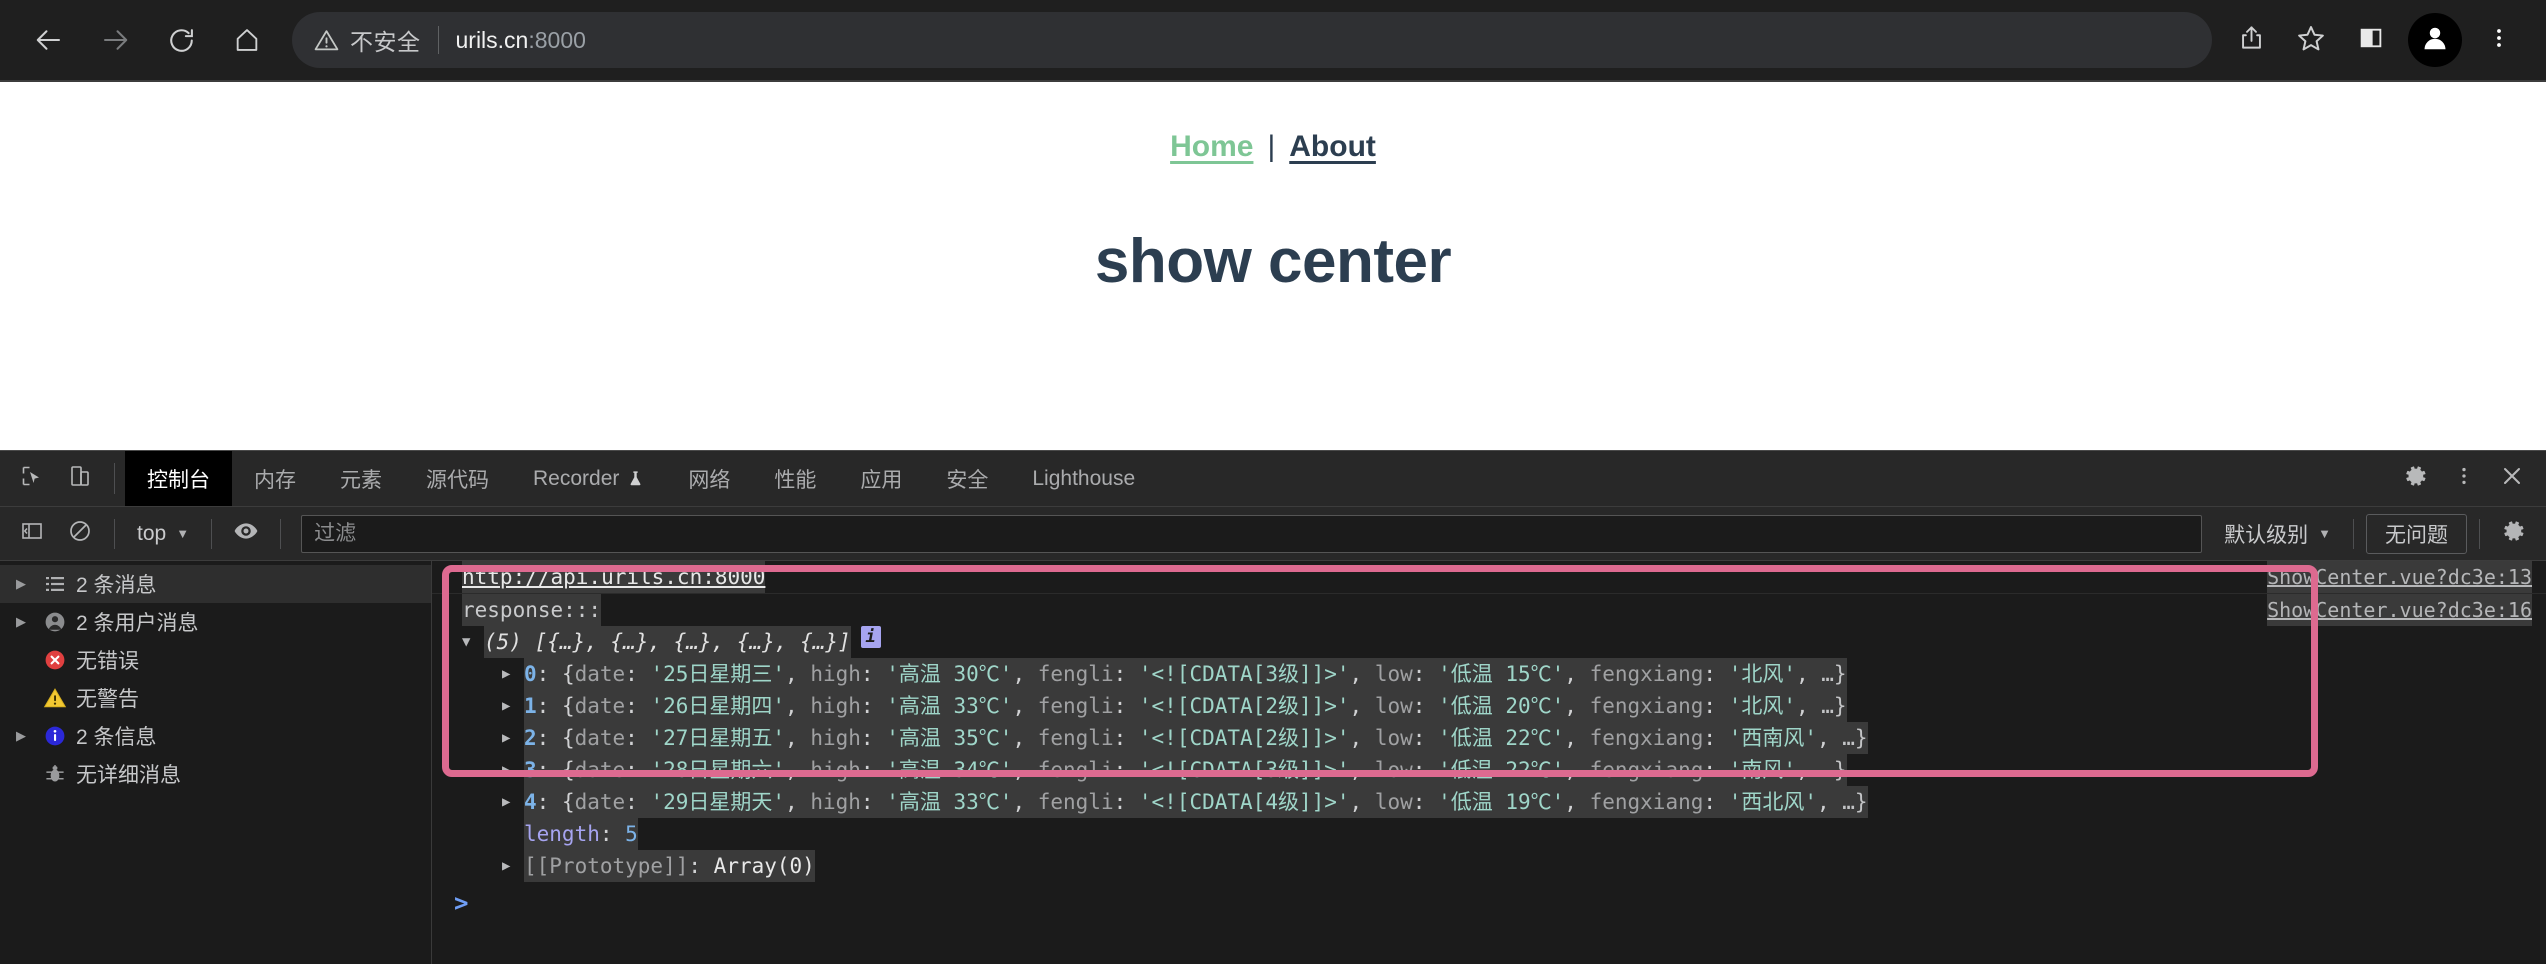 The width and height of the screenshot is (2546, 964). Describe the element at coordinates (2416, 478) in the screenshot. I see `devtools-settings-button` at that location.